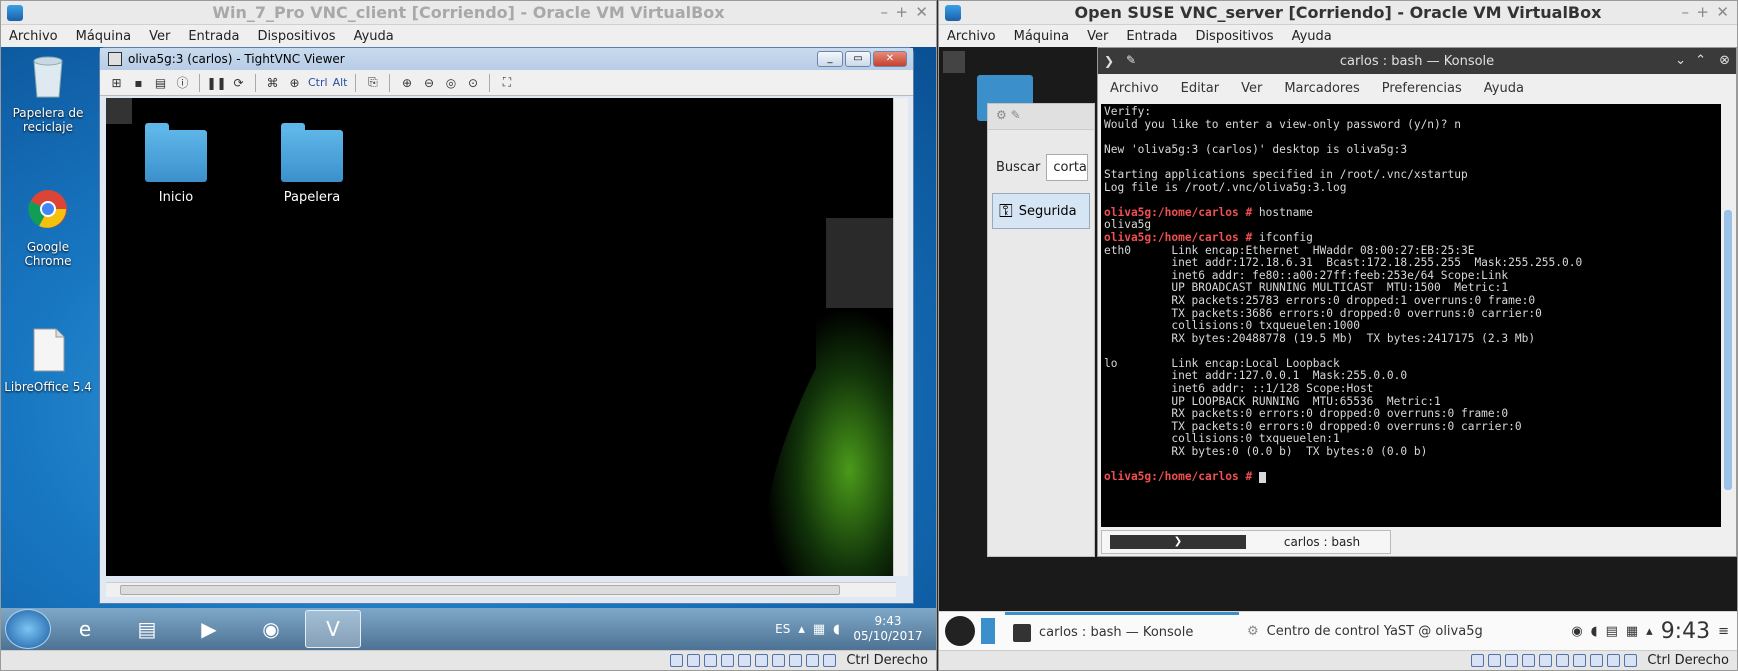 The height and width of the screenshot is (671, 1738). Describe the element at coordinates (888, 629) in the screenshot. I see `clock: 9:43 05/10/2017` at that location.